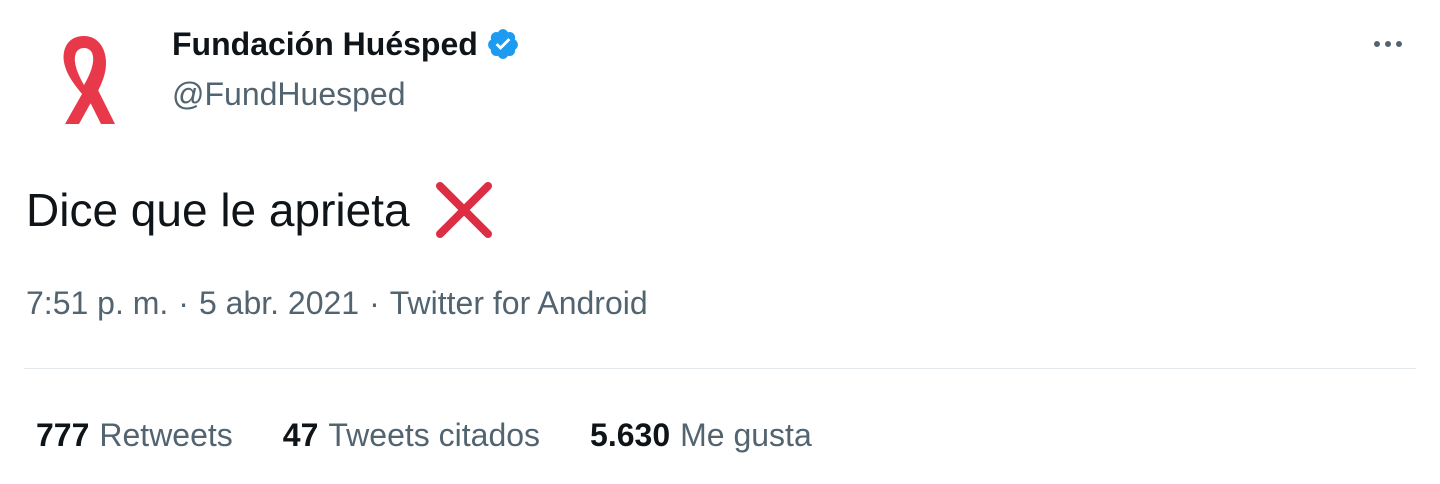 This screenshot has width=1440, height=484. Describe the element at coordinates (464, 210) in the screenshot. I see `cross-mark-icon` at that location.